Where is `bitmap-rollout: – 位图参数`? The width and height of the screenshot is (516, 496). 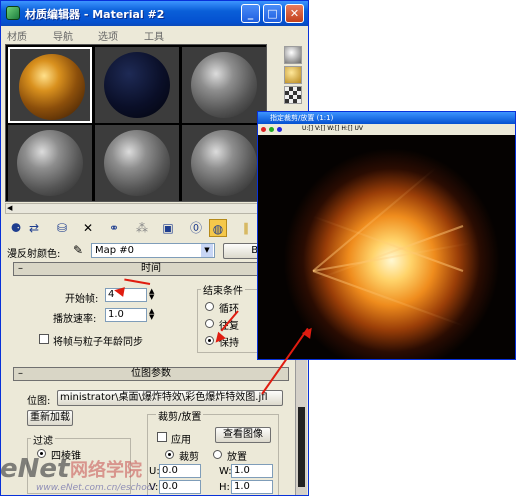
bitmap-rollout: – 位图参数 is located at coordinates (151, 374).